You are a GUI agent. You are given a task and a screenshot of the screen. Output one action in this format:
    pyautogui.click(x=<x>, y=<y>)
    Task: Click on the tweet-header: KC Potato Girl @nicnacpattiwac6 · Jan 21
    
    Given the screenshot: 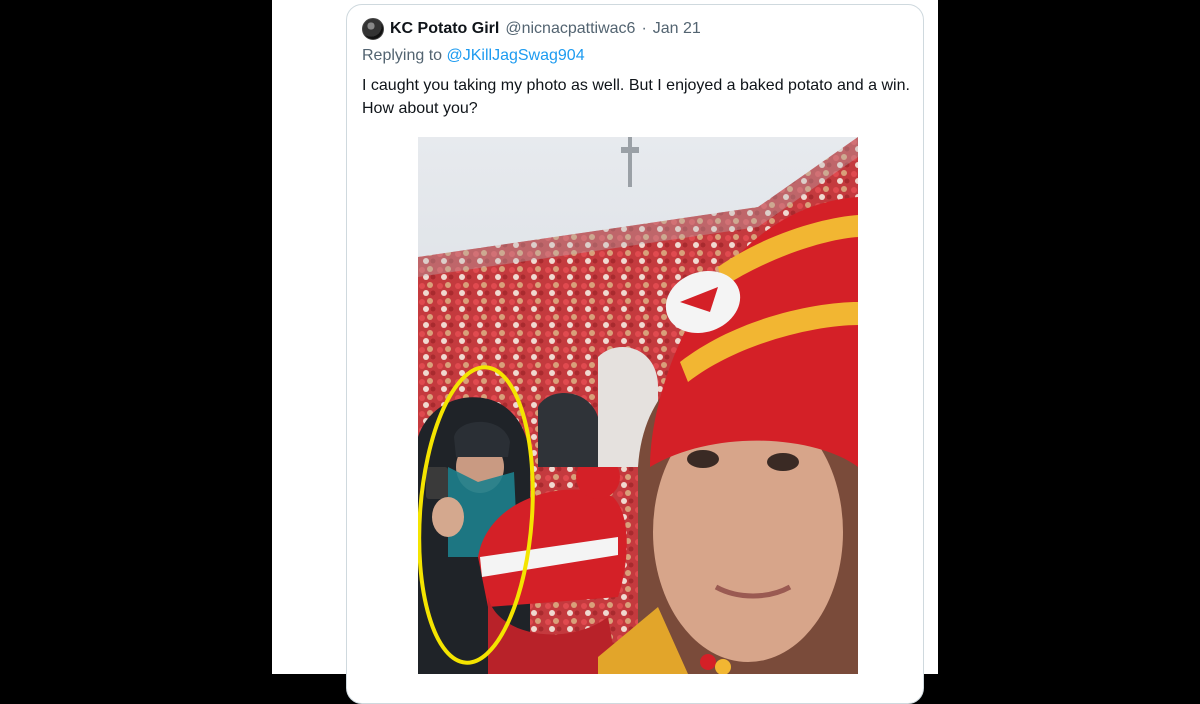 What is the action you would take?
    pyautogui.click(x=531, y=29)
    